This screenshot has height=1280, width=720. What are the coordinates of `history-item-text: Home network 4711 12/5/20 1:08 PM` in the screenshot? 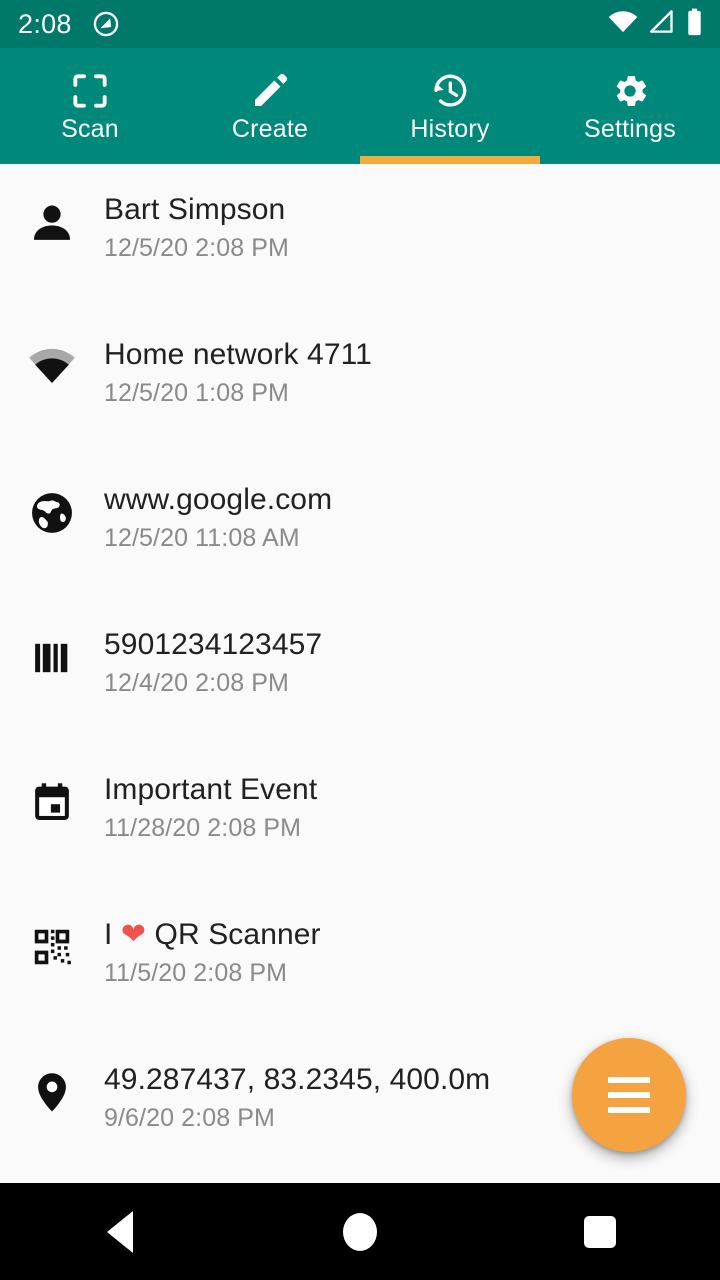 It's located at (238, 373).